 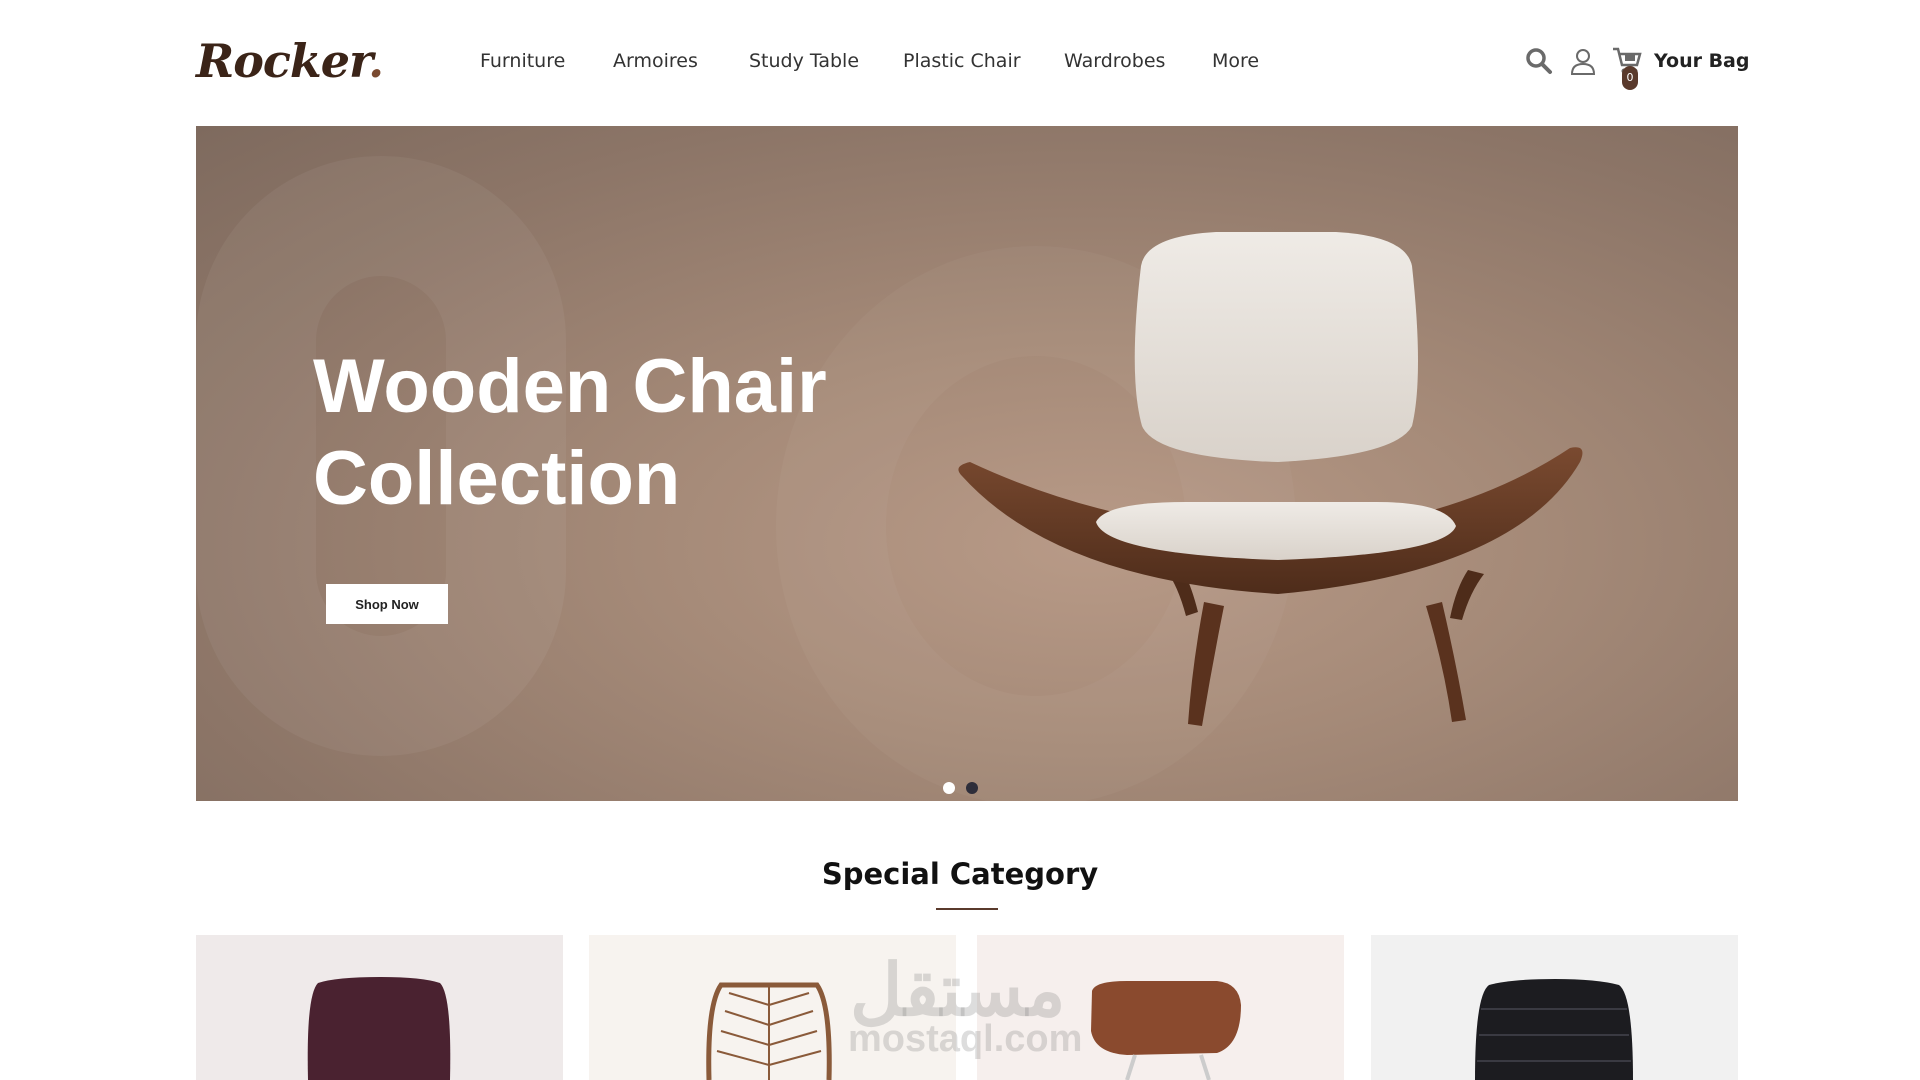 What do you see at coordinates (655, 61) in the screenshot?
I see `nav-item-armoires: Armoires` at bounding box center [655, 61].